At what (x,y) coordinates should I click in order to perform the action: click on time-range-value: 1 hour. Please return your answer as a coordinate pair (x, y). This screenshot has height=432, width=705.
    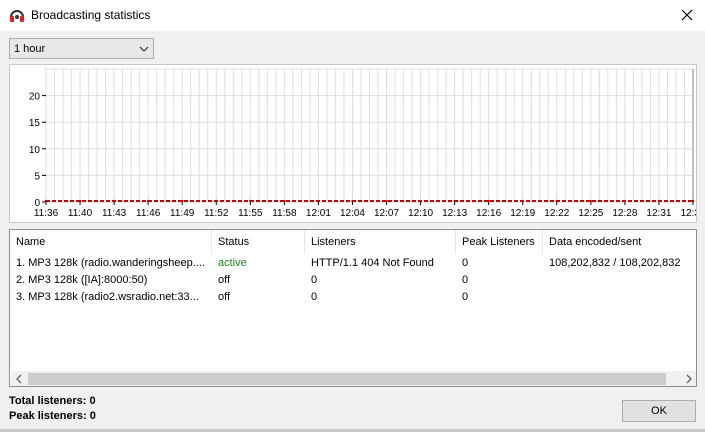
    Looking at the image, I should click on (30, 49).